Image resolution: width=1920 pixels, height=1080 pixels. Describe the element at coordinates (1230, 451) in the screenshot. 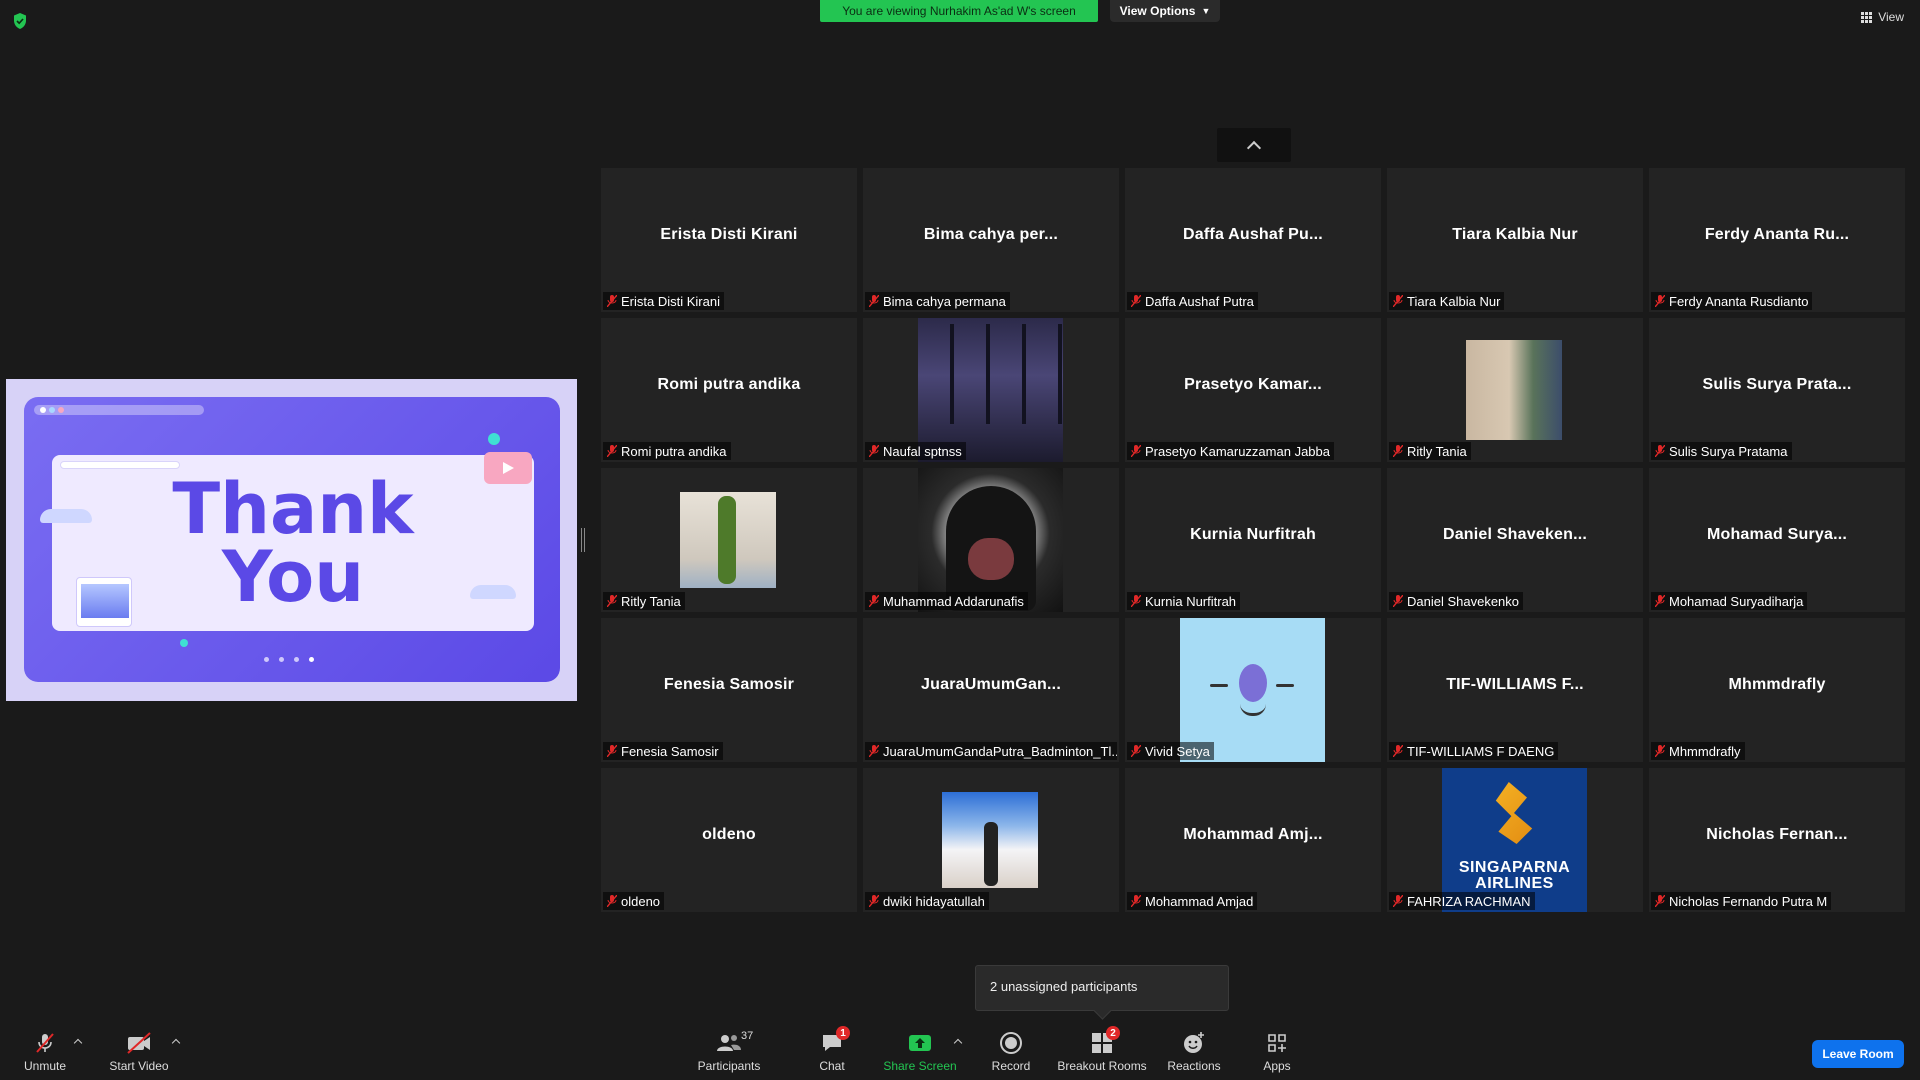

I see `participant-name-label: Prasetyo Kamaruzzaman Jabba` at that location.